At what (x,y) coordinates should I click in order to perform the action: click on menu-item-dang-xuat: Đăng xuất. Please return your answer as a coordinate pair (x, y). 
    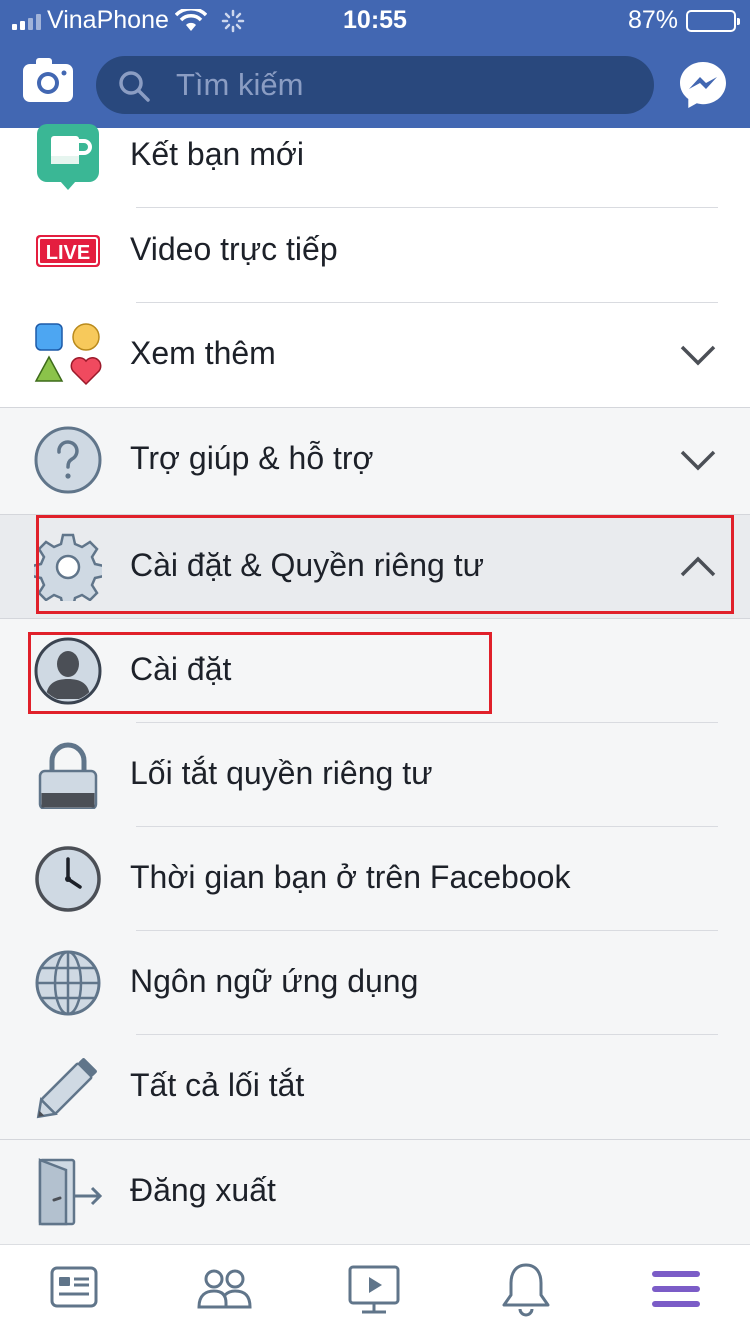
    Looking at the image, I should click on (375, 1192).